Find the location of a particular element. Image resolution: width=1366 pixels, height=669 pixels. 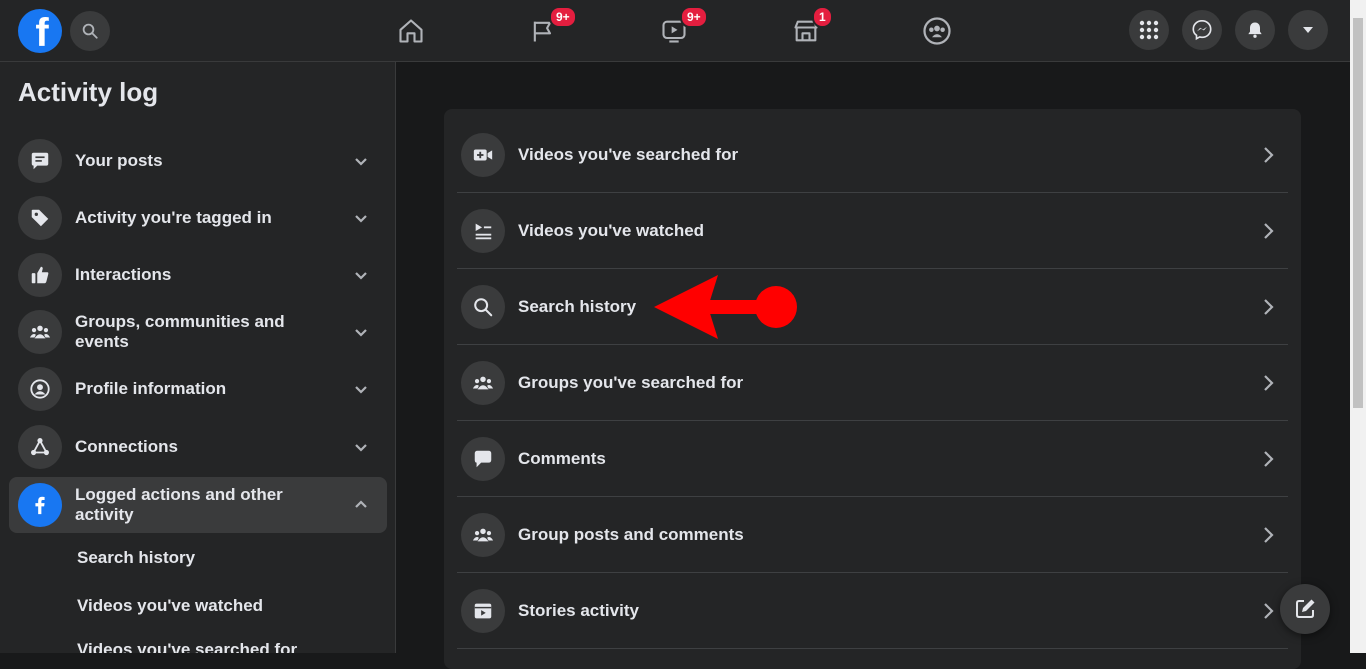

messenger-icon is located at coordinates (1202, 30).